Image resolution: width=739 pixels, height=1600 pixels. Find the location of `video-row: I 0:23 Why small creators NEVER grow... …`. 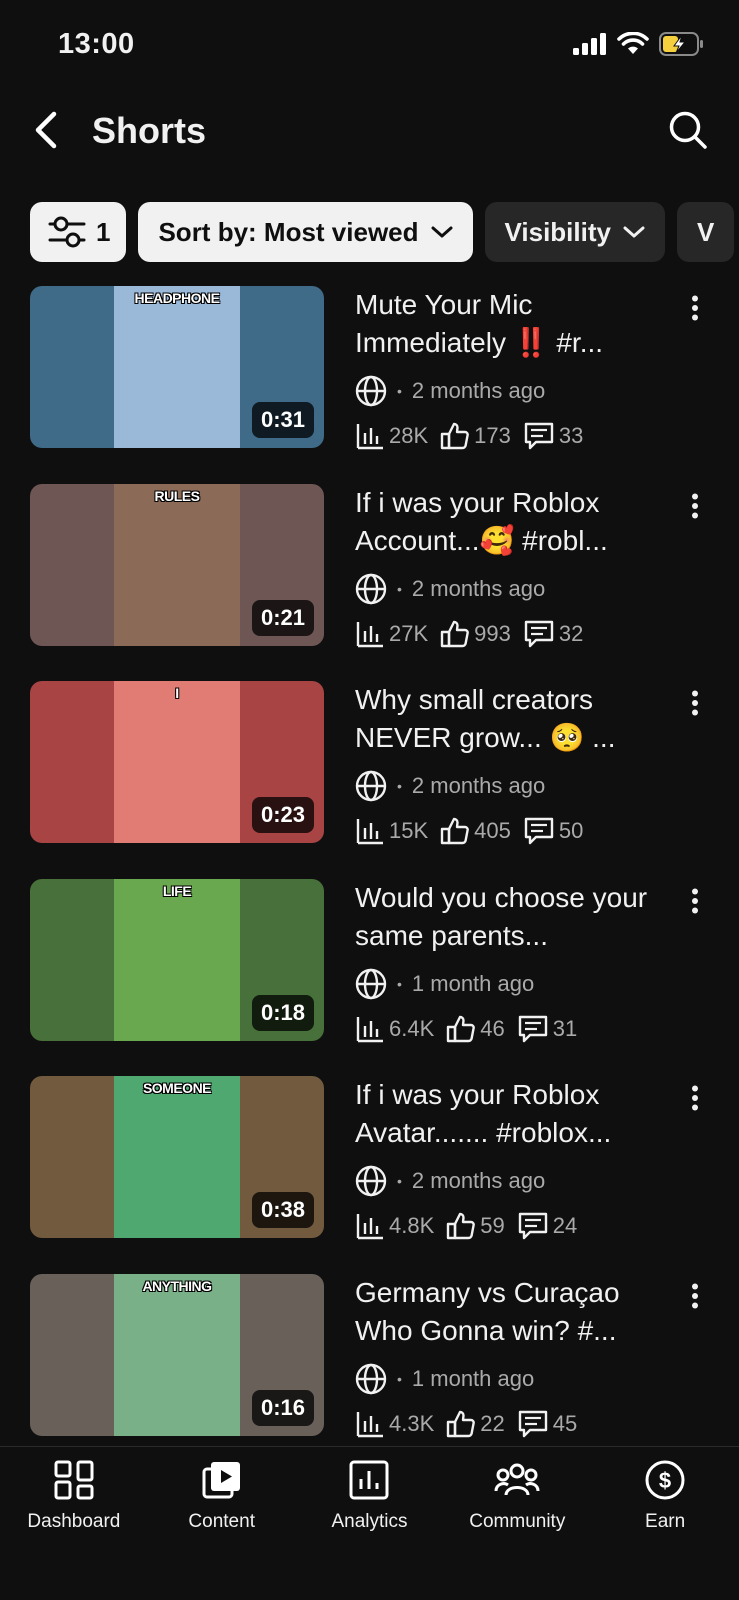

video-row: I 0:23 Why small creators NEVER grow... … is located at coordinates (369, 780).